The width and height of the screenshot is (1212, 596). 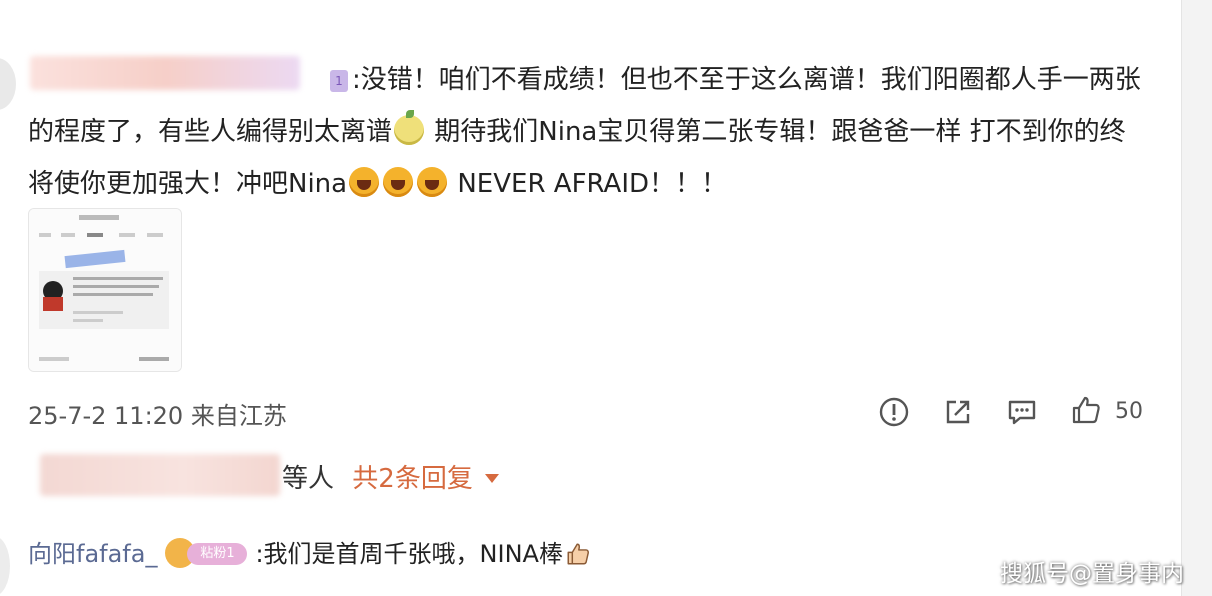 What do you see at coordinates (1196, 298) in the screenshot?
I see `scrollbar` at bounding box center [1196, 298].